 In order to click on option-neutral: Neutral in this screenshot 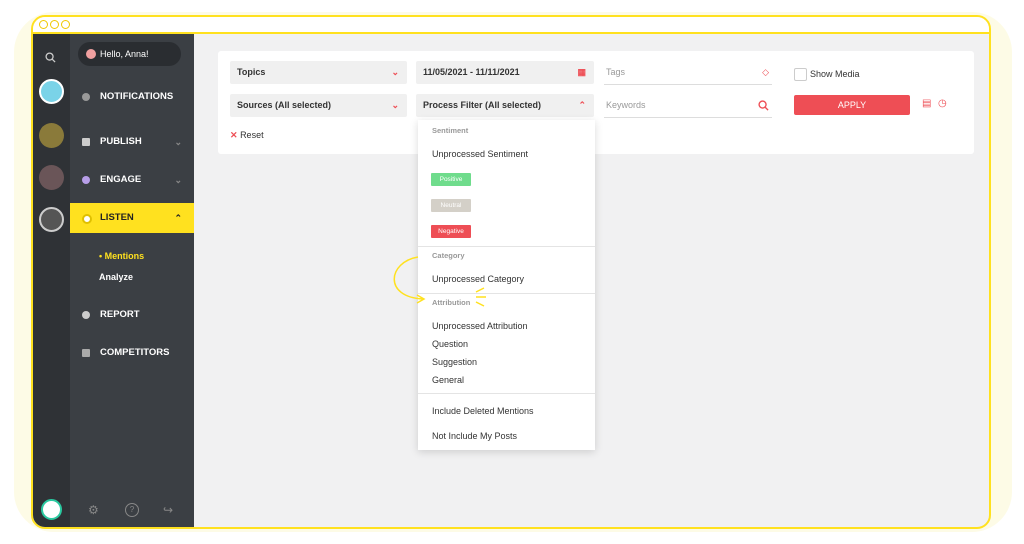, I will do `click(451, 205)`.